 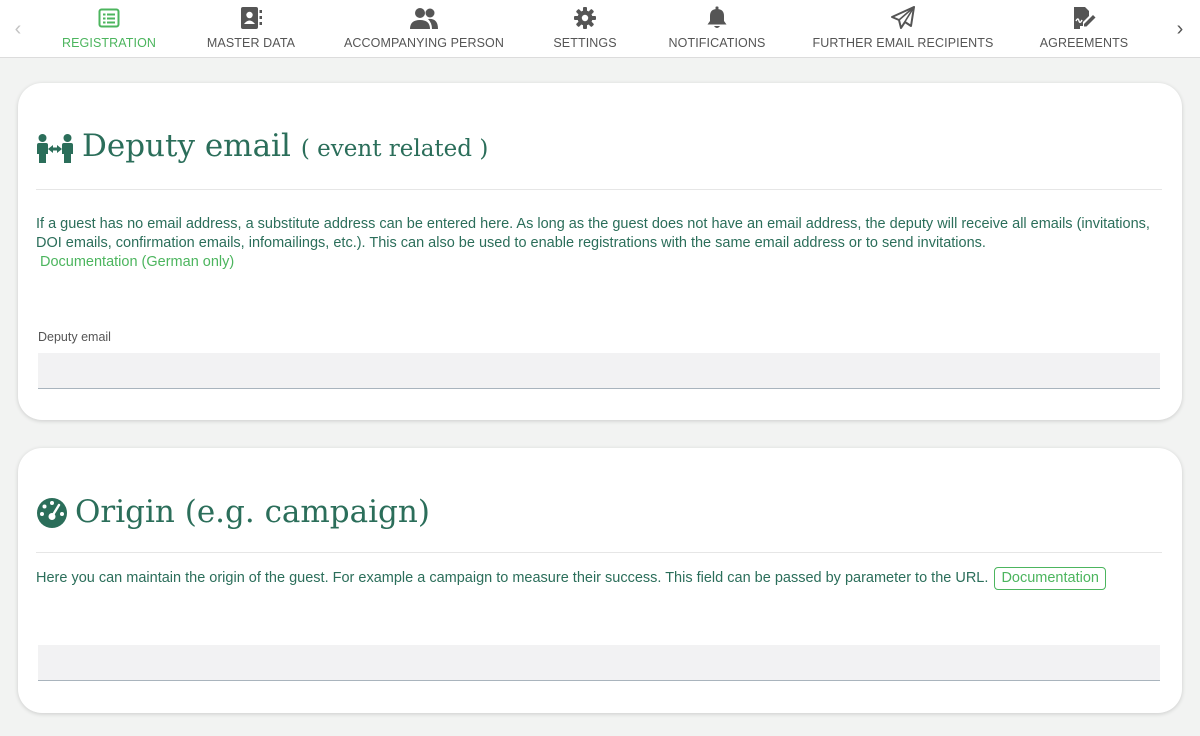 I want to click on tab-further-email-recipients: FURTHER EMAIL RECIPIENTS, so click(x=903, y=29).